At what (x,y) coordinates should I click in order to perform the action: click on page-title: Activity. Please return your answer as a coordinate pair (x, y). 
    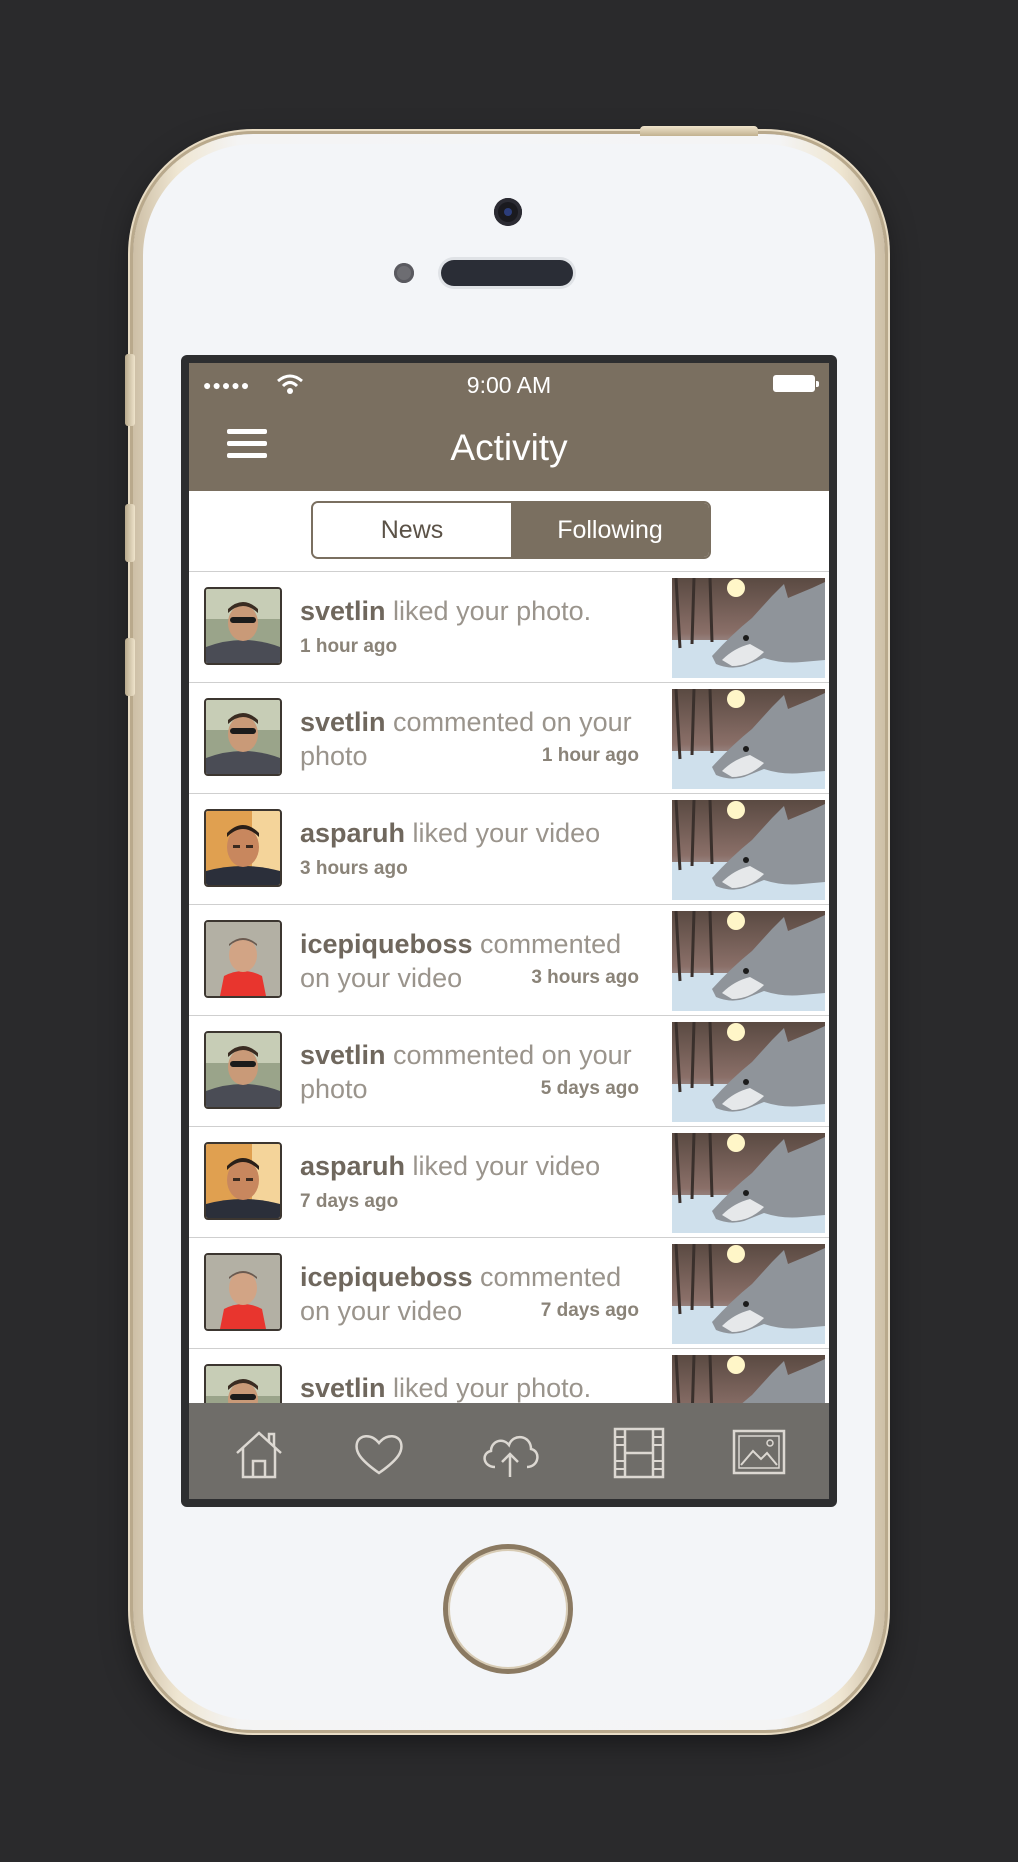
    Looking at the image, I should click on (509, 447).